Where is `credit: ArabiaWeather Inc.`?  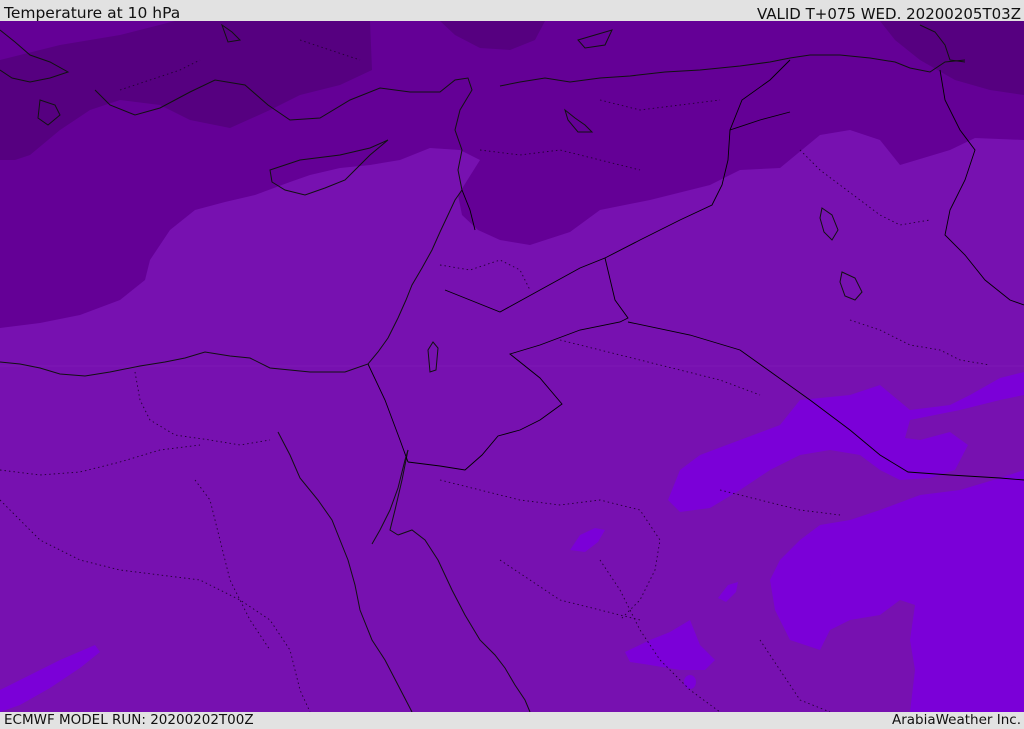 credit: ArabiaWeather Inc. is located at coordinates (956, 720).